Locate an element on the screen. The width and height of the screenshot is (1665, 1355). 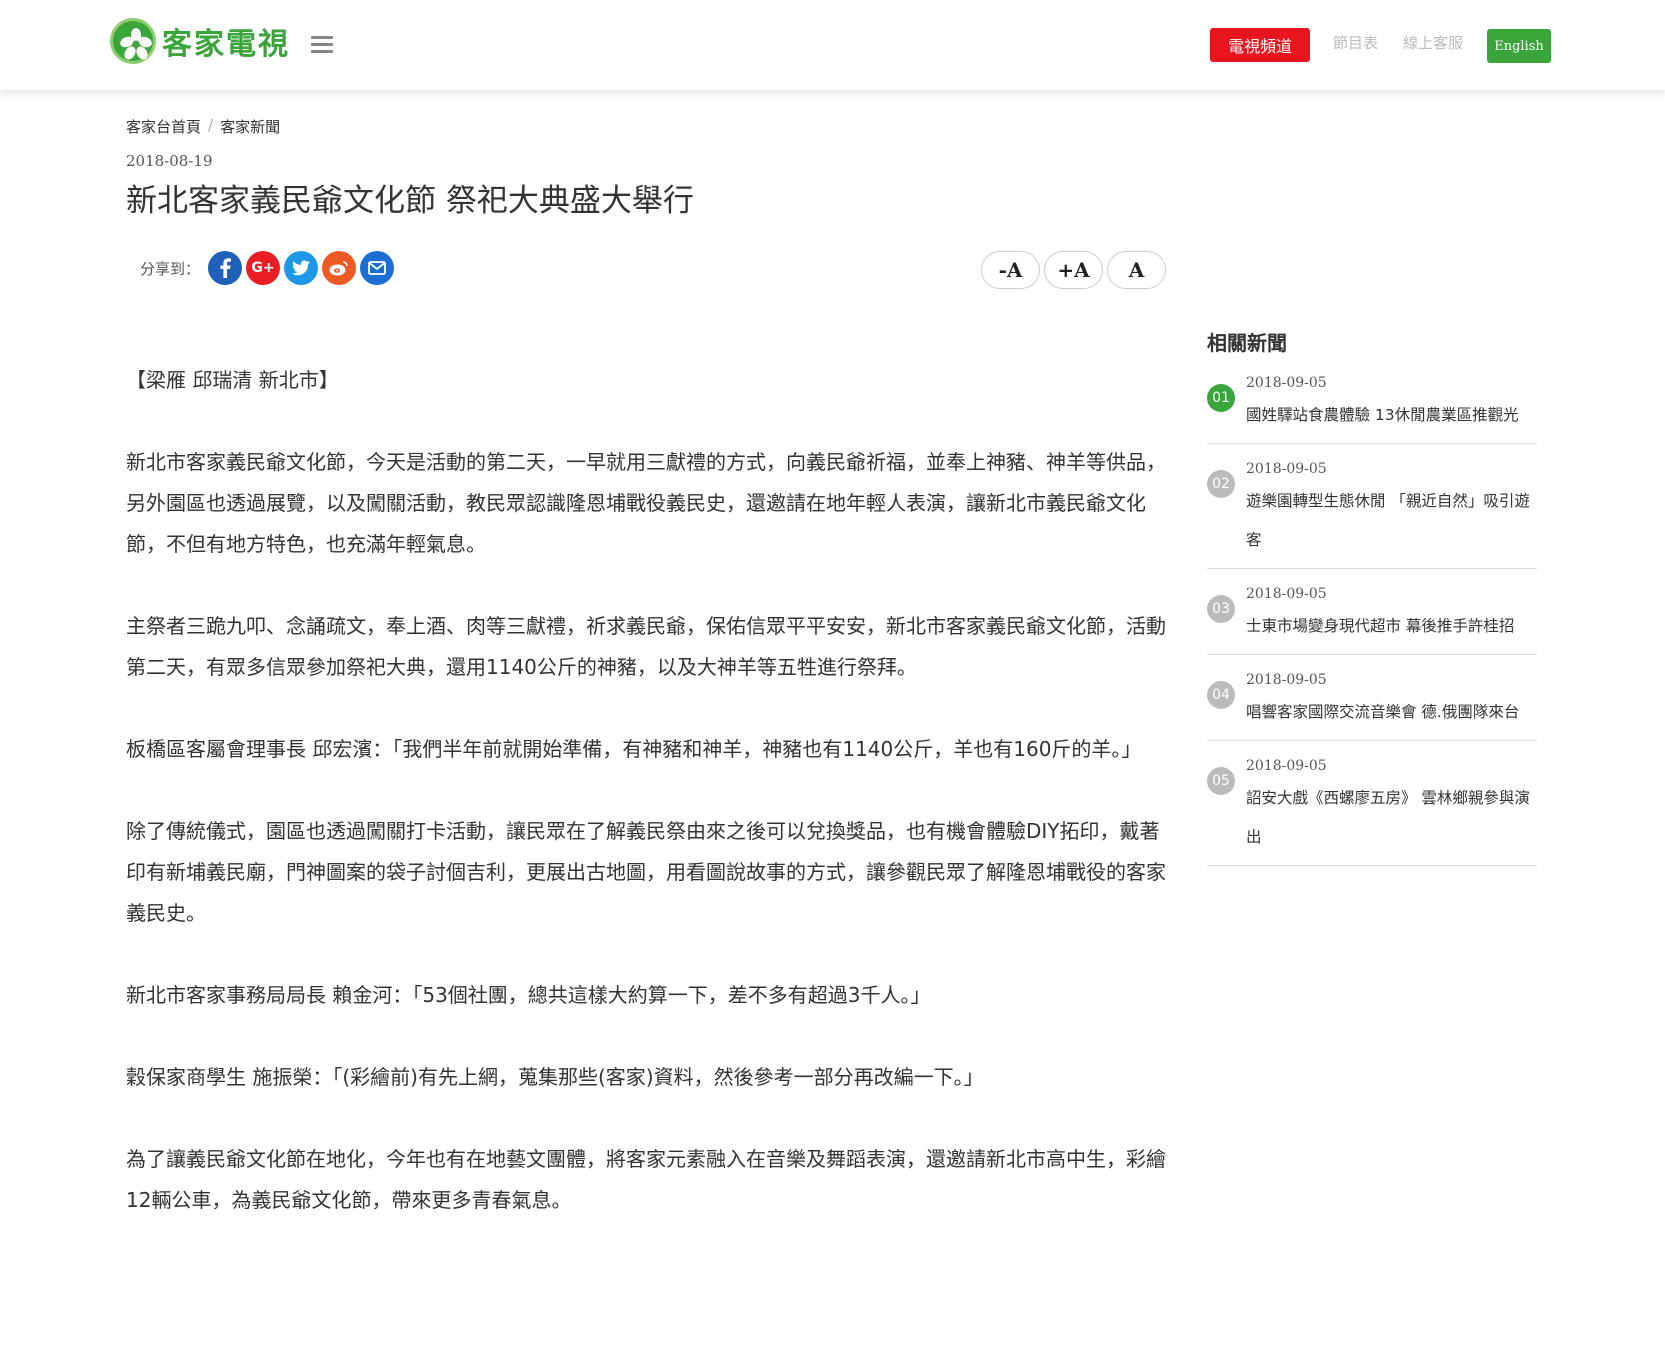
site-logo: 客家電視 is located at coordinates (200, 41).